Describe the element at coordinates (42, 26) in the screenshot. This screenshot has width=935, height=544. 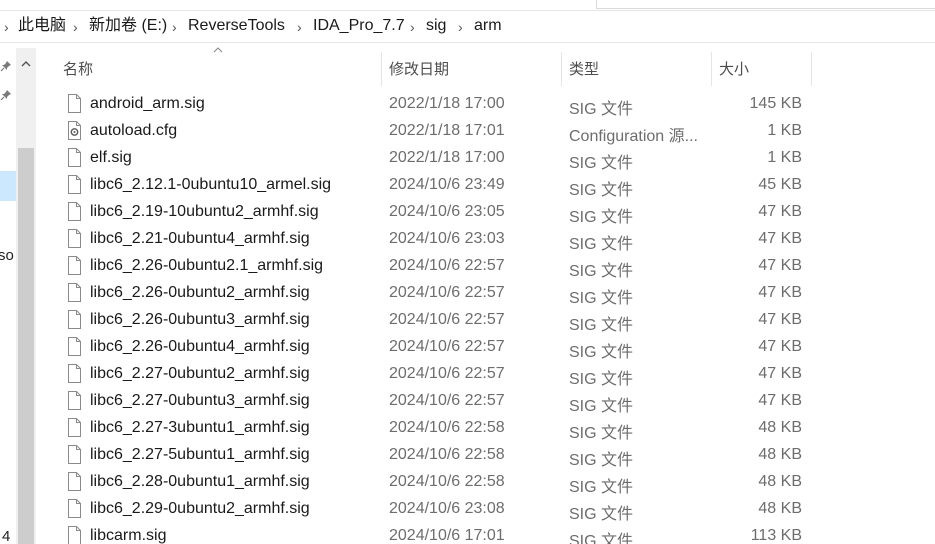
I see `breadcrumb-item-this-pc: 此电脑` at that location.